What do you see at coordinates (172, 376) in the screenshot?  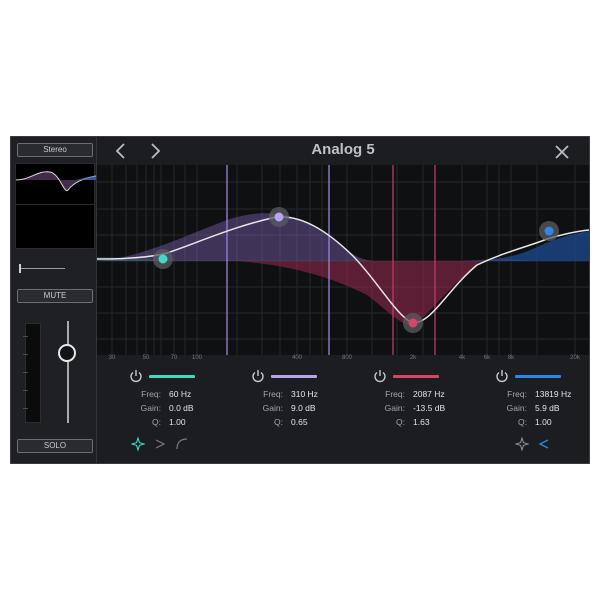 I see `band-1-color-bar` at bounding box center [172, 376].